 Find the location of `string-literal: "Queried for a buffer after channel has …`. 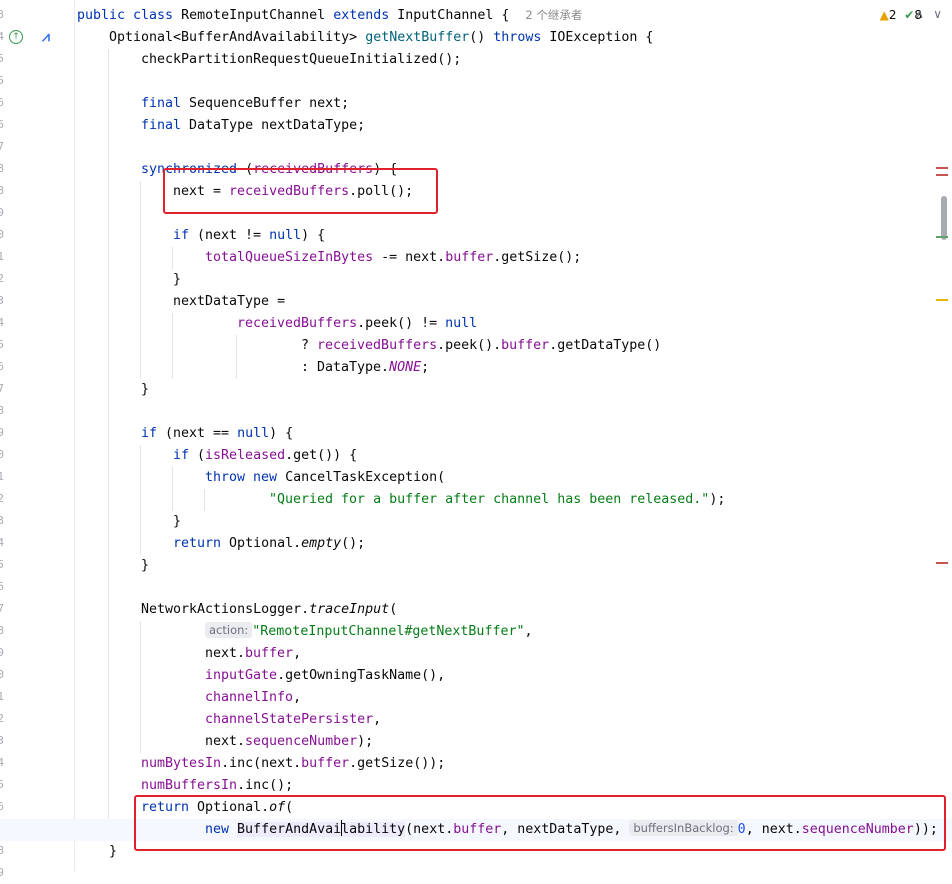

string-literal: "Queried for a buffer after channel has … is located at coordinates (489, 499).